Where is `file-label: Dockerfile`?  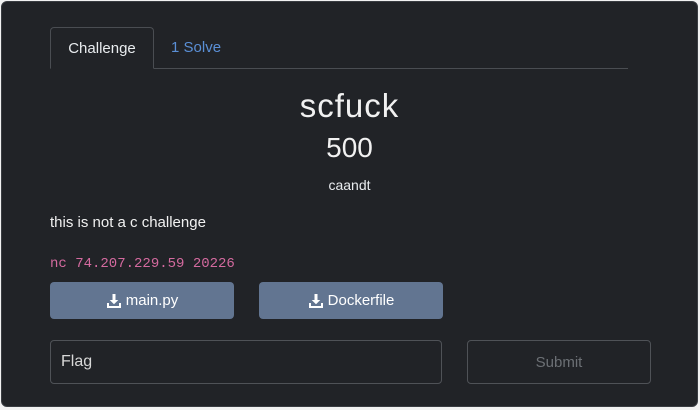
file-label: Dockerfile is located at coordinates (361, 300).